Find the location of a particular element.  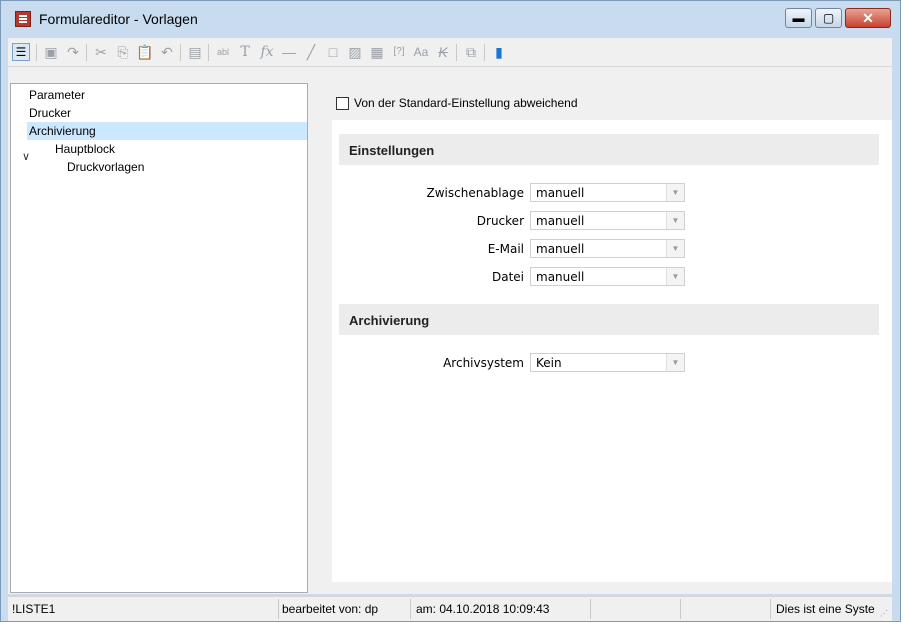

tree-item-label: Drucker is located at coordinates (50, 113).